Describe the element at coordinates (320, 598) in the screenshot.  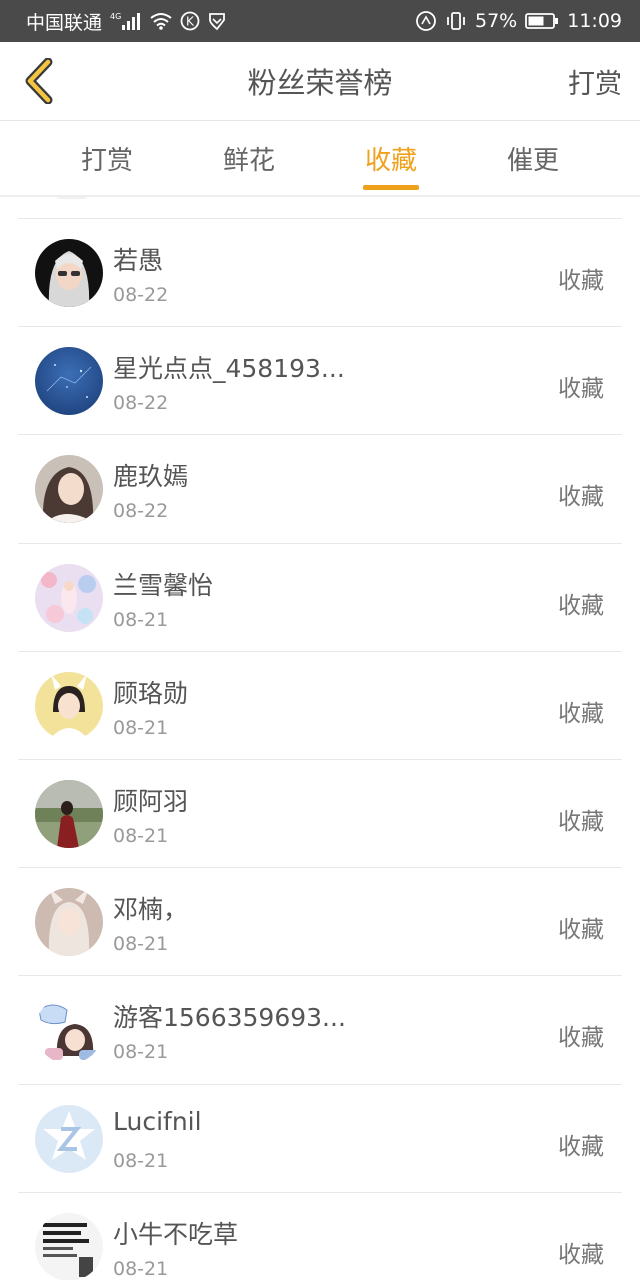
I see `list-item: 兰雪馨怡 08-21 收藏` at that location.